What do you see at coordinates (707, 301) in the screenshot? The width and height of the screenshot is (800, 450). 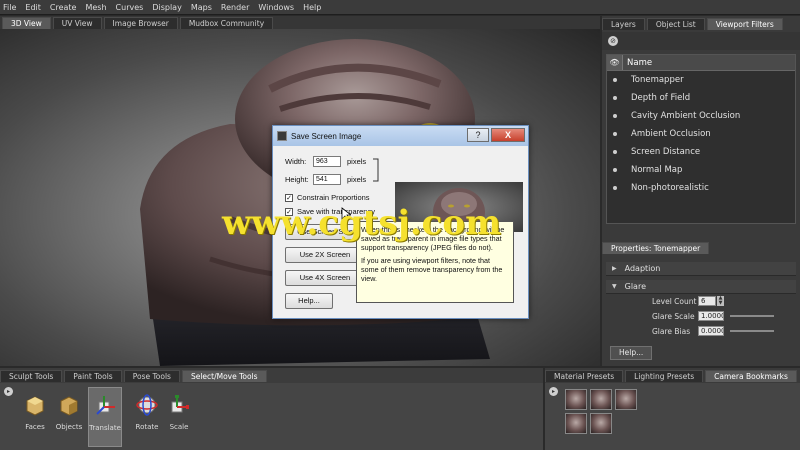 I see `level-count-input: 6` at bounding box center [707, 301].